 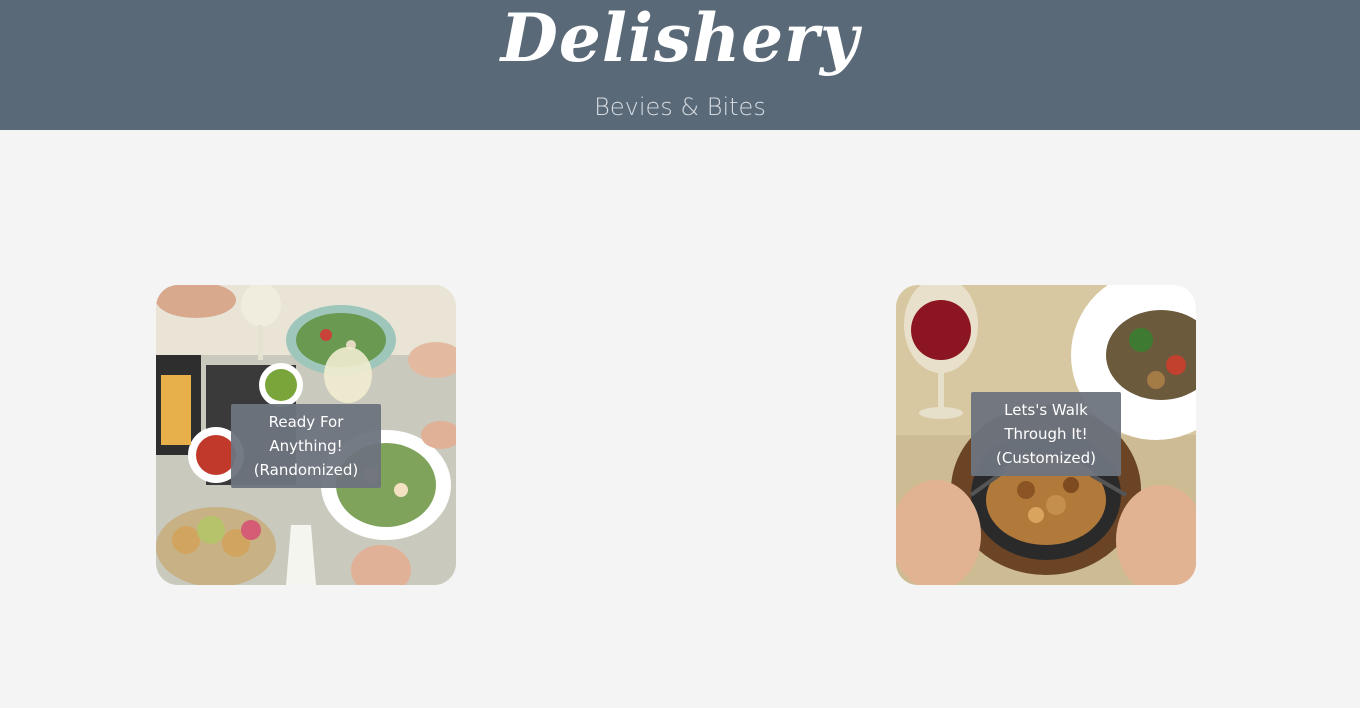 I want to click on customized-label: Lets's Walk Through It! (Customized), so click(x=1046, y=434).